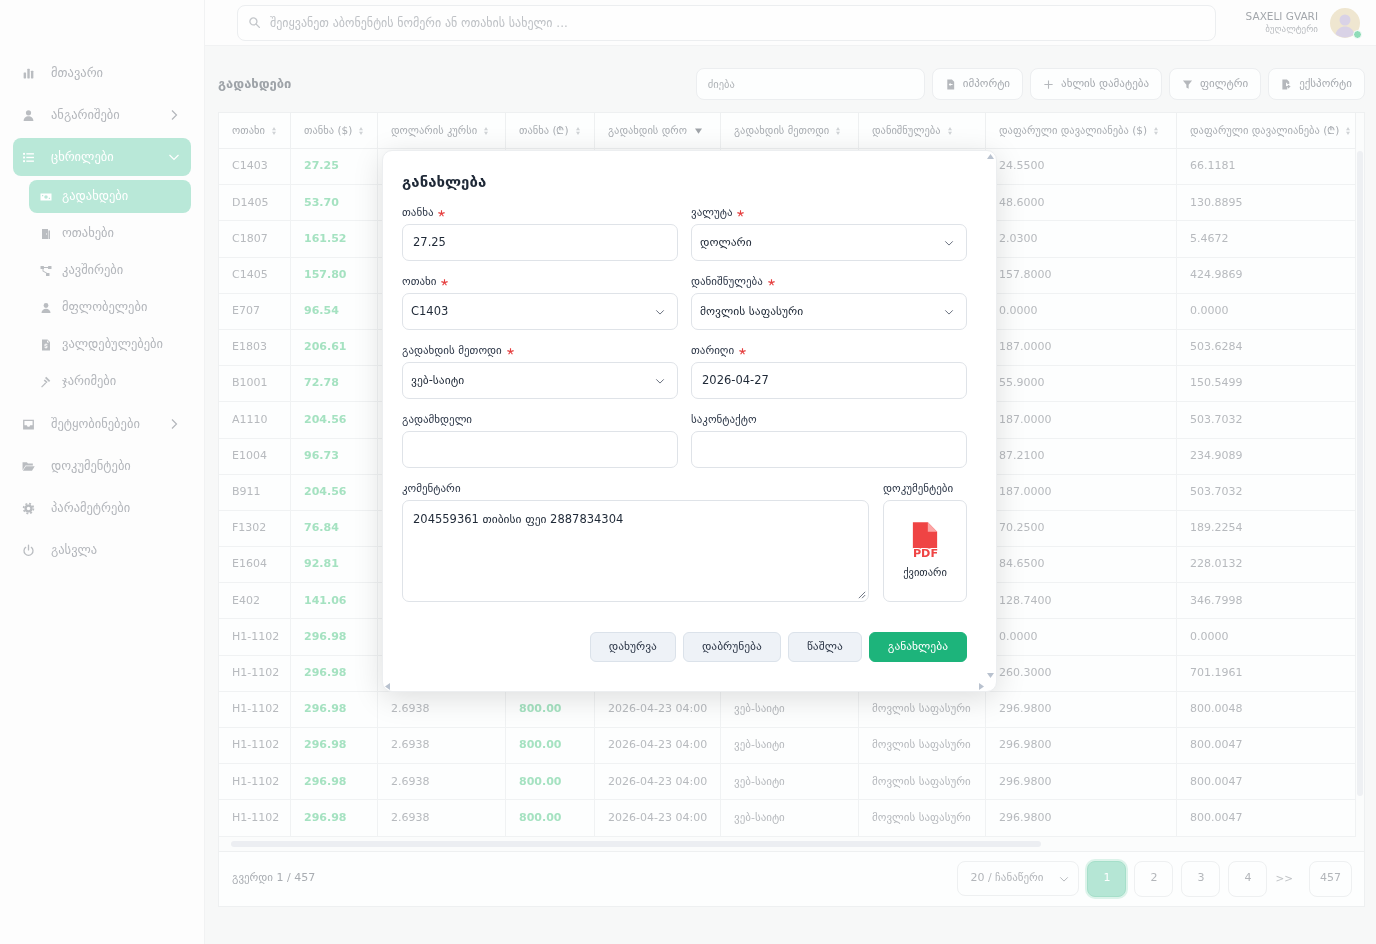 This screenshot has height=944, width=1376. I want to click on sidebar-item: ცხრილები, so click(102, 157).